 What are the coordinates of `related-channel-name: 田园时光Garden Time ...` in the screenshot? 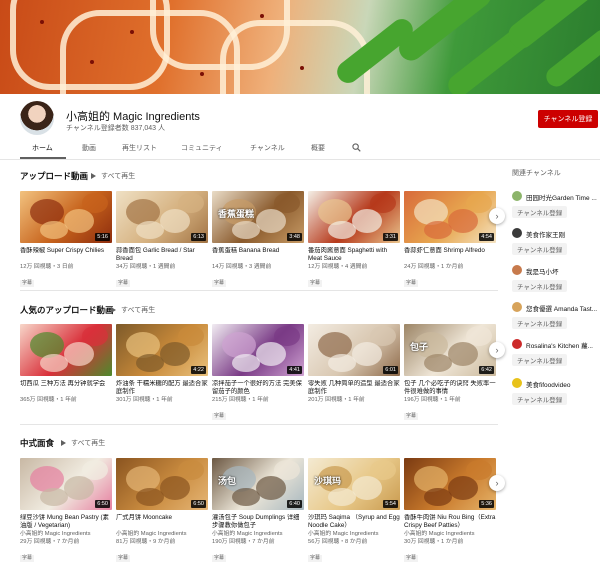 It's located at (563, 197).